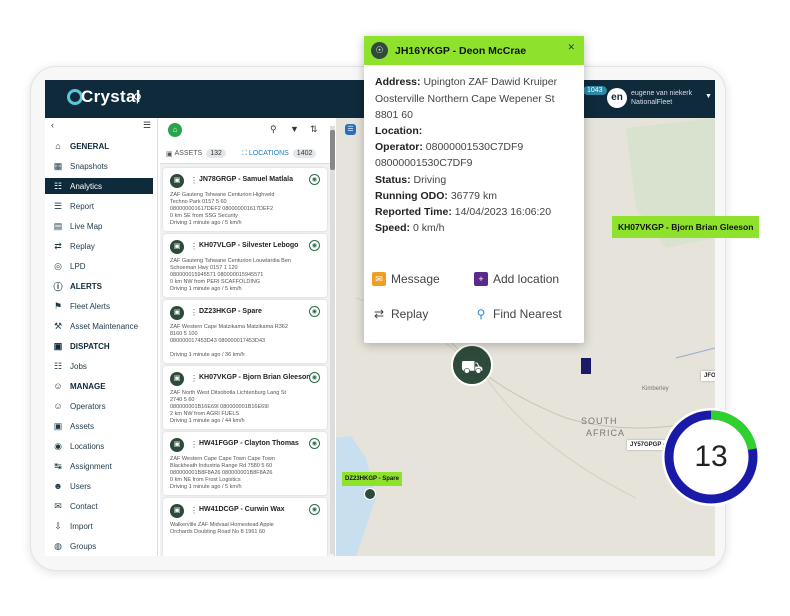 The height and width of the screenshot is (616, 790). What do you see at coordinates (71, 486) in the screenshot?
I see `sidebar-item-users: ☻ Users` at bounding box center [71, 486].